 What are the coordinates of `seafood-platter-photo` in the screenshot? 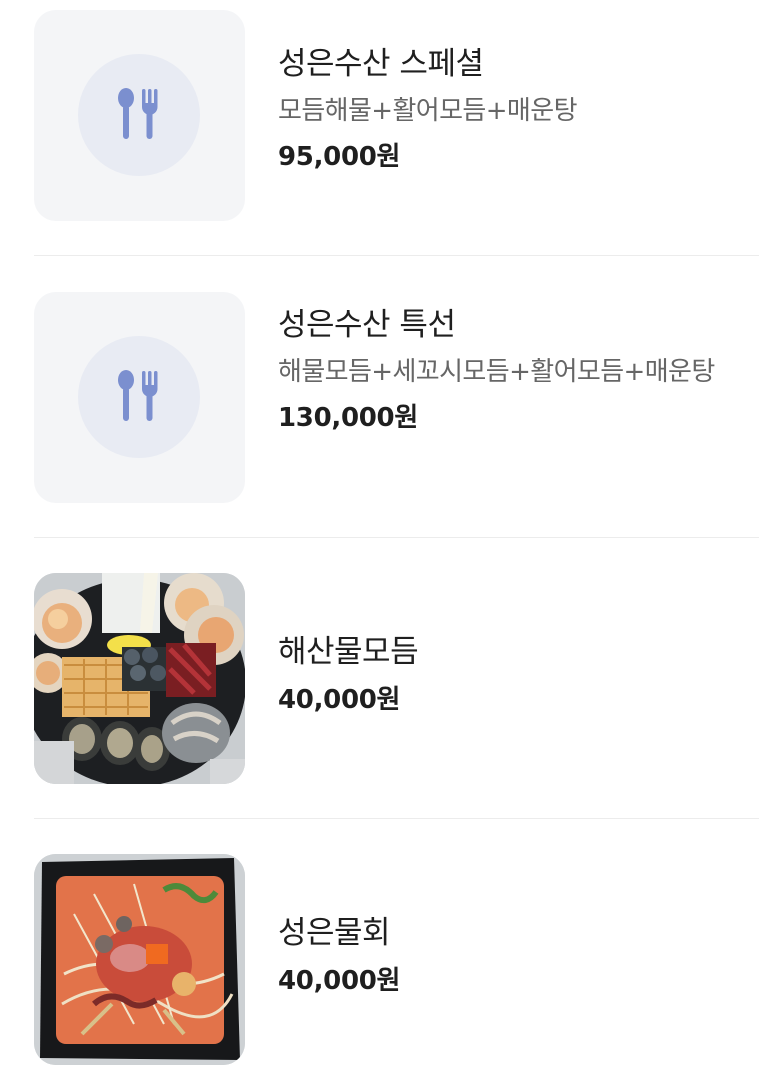 It's located at (139, 678).